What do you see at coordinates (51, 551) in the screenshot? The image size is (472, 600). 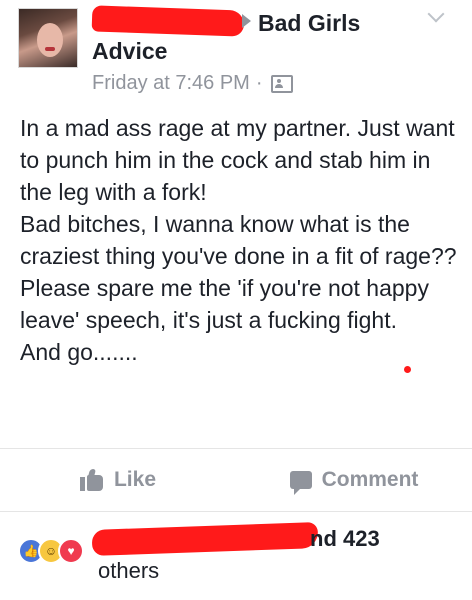 I see `reaction-icons: 👍 ☺ ♥` at bounding box center [51, 551].